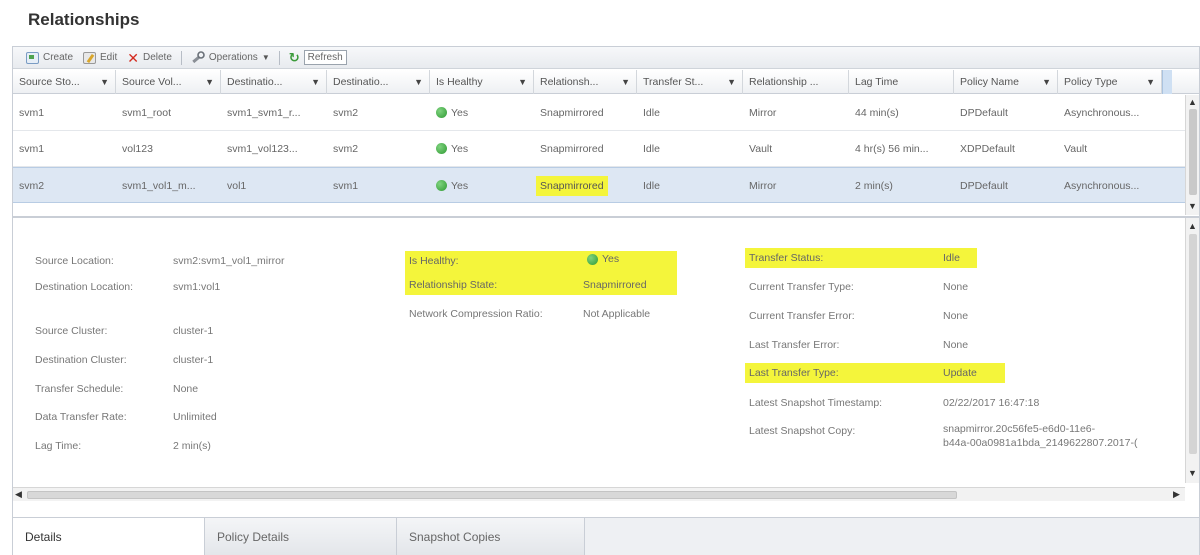  I want to click on details-horizontal-scrollbar: ◀ ▶, so click(599, 494).